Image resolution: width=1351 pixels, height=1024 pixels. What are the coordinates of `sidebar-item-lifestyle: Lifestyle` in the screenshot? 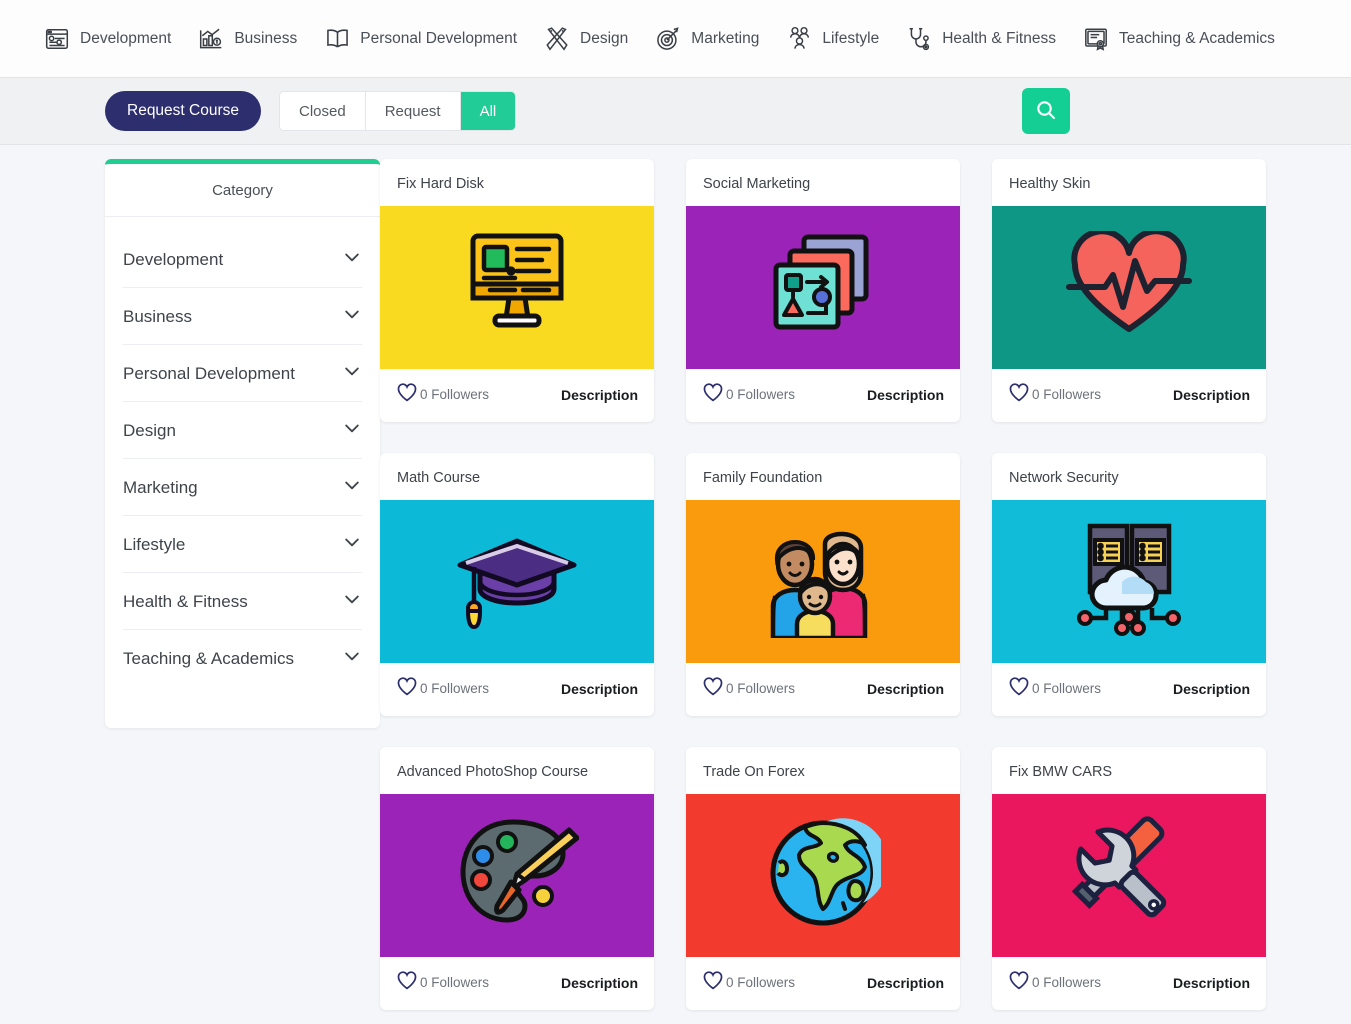 It's located at (242, 544).